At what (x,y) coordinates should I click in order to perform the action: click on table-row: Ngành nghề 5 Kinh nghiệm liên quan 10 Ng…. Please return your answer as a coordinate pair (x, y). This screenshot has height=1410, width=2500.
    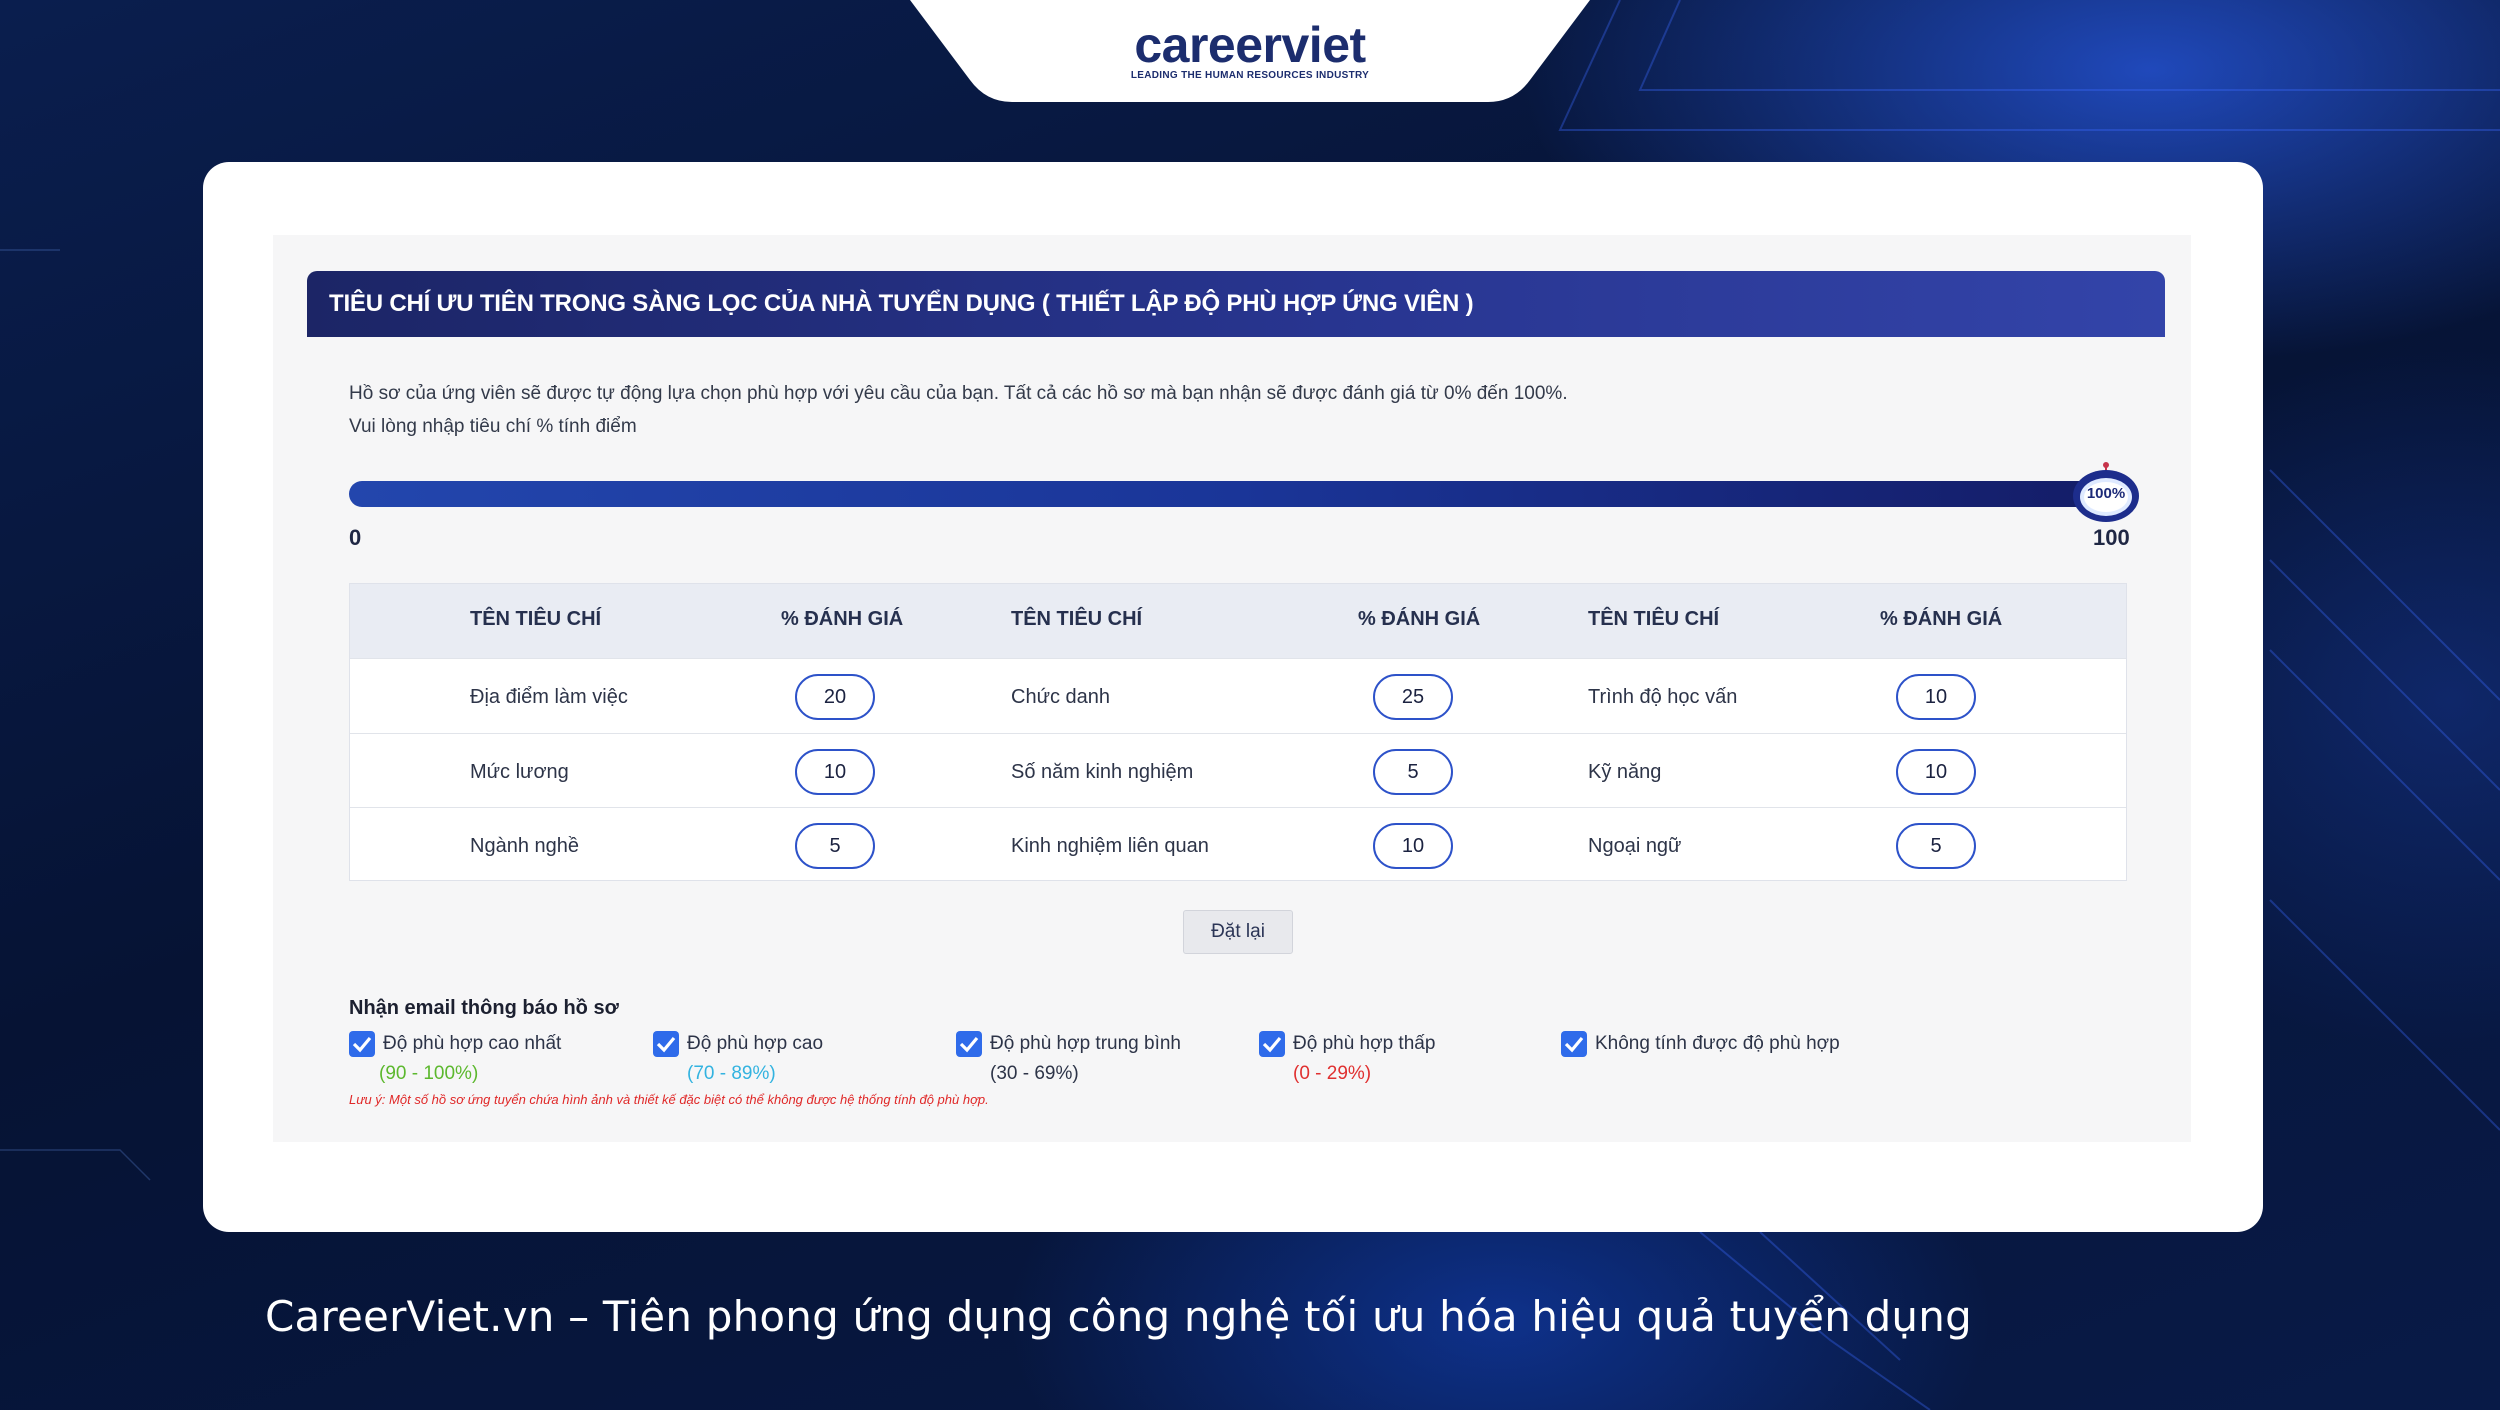
    Looking at the image, I should click on (1238, 844).